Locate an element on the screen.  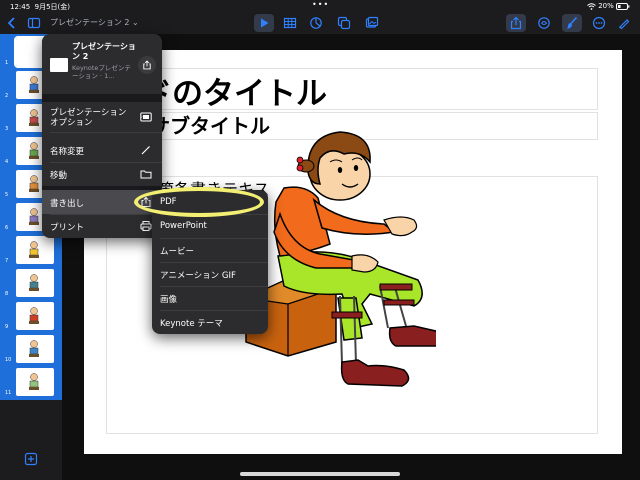
play-button is located at coordinates (264, 23).